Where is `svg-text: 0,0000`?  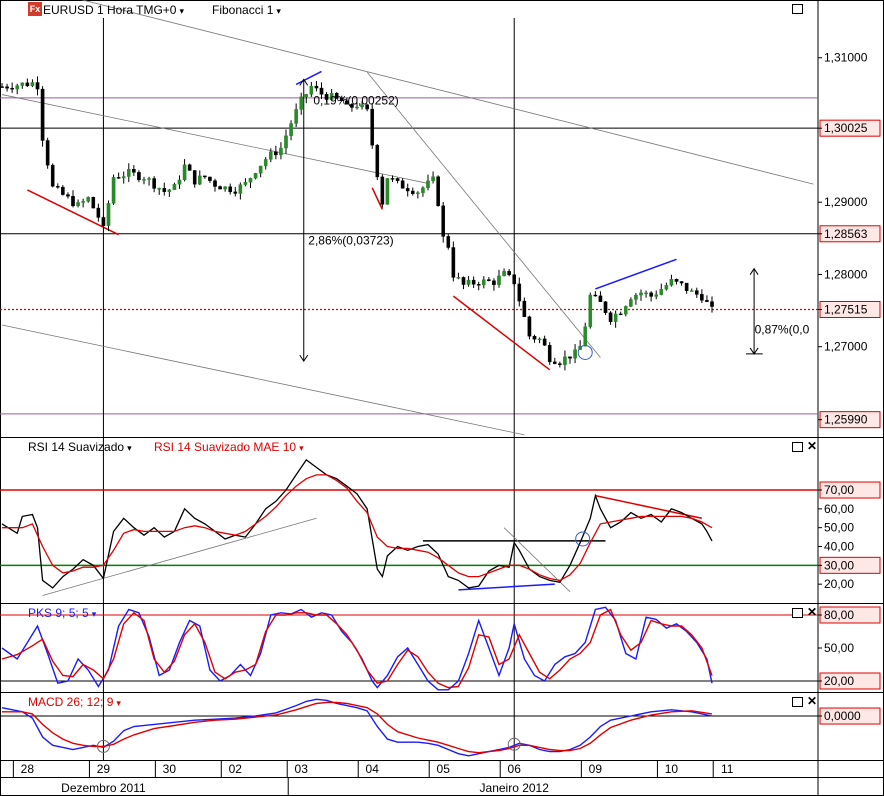
svg-text: 0,0000 is located at coordinates (842, 716).